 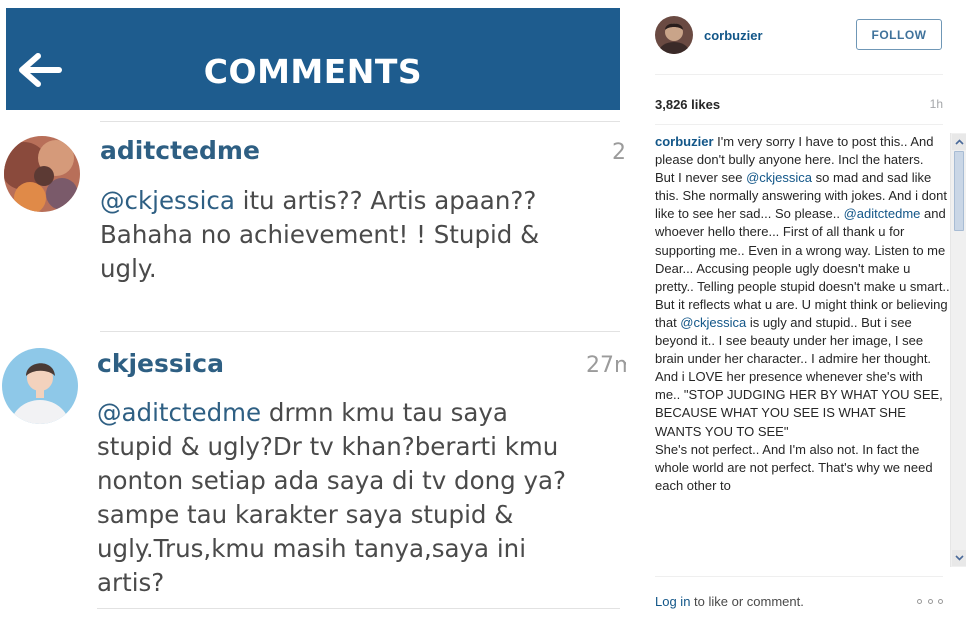 What do you see at coordinates (606, 365) in the screenshot?
I see `comment-time: 27m` at bounding box center [606, 365].